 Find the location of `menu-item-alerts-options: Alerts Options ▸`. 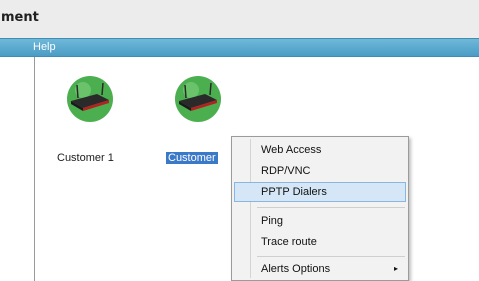

menu-item-alerts-options: Alerts Options ▸ is located at coordinates (320, 269).